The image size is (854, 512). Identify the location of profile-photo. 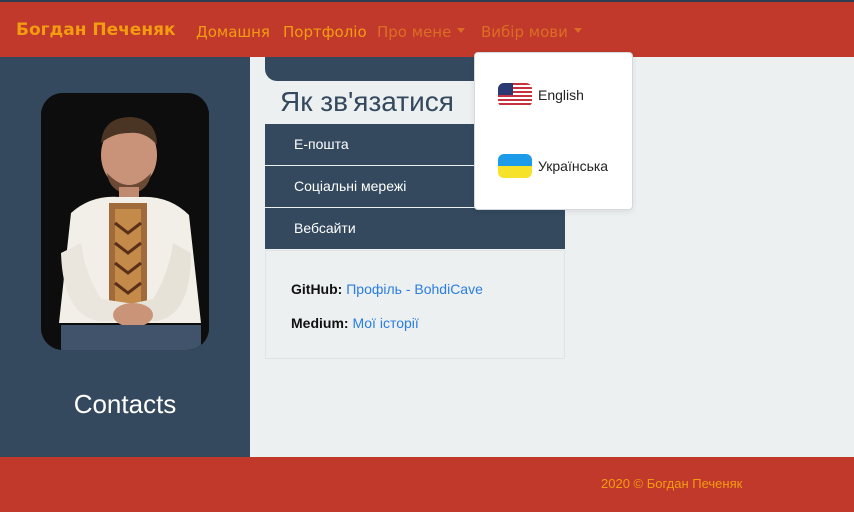
(125, 221).